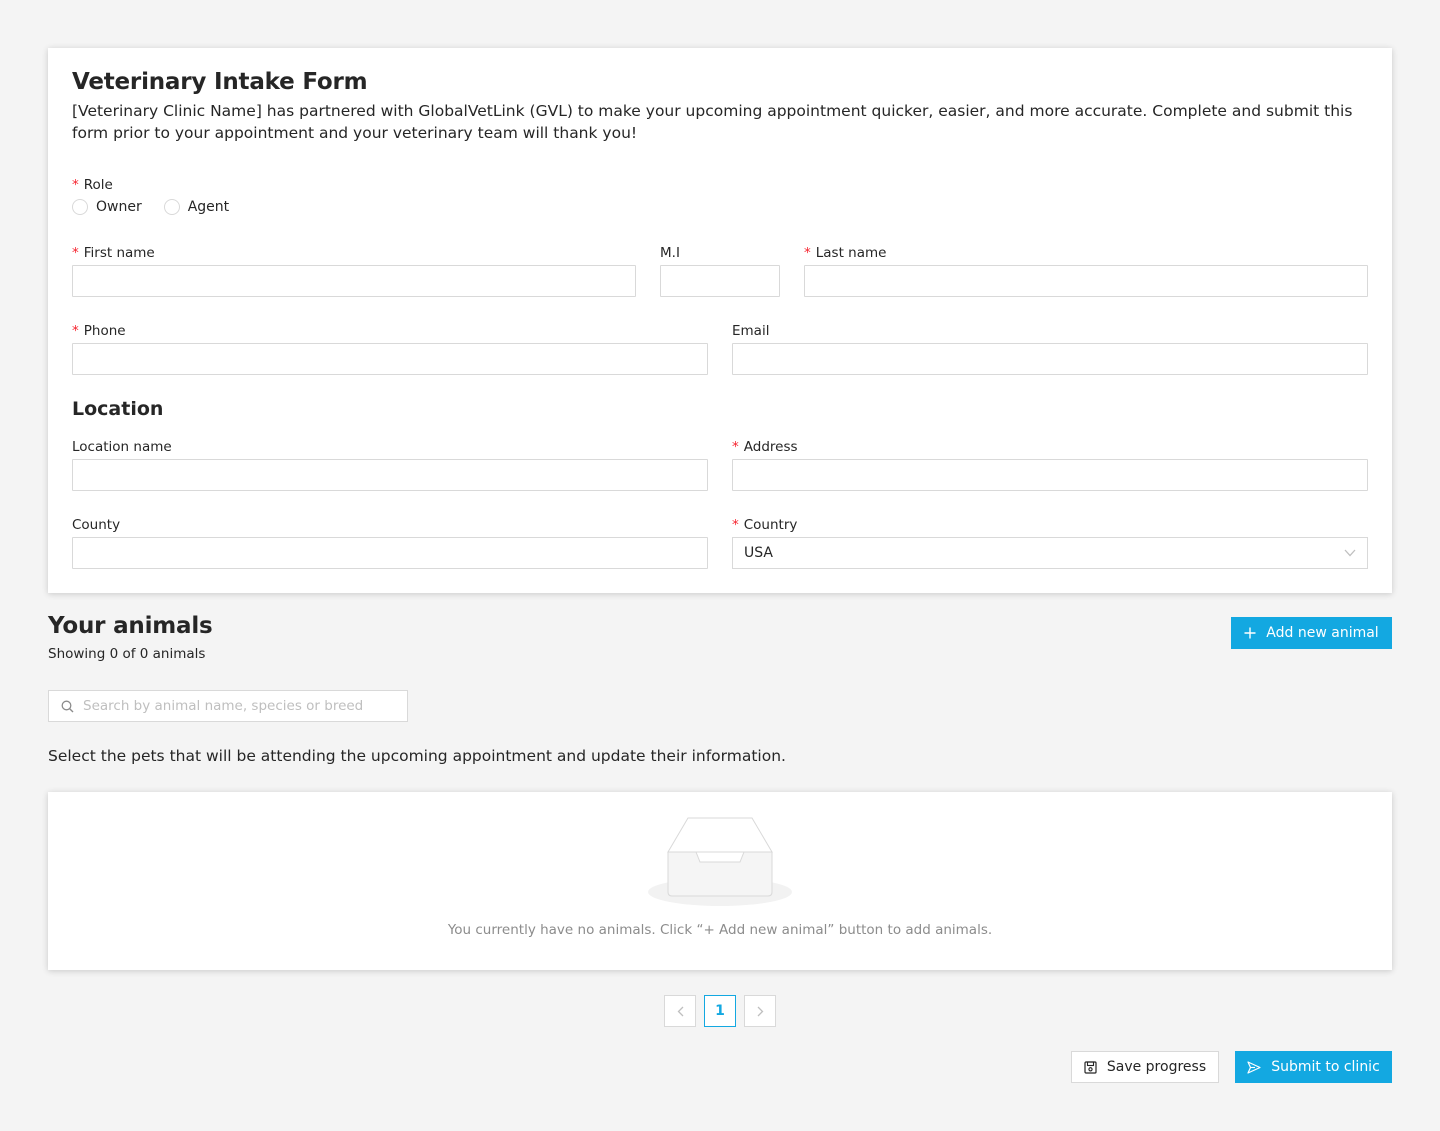 This screenshot has height=1131, width=1440. Describe the element at coordinates (720, 864) in the screenshot. I see `empty-inbox-icon` at that location.